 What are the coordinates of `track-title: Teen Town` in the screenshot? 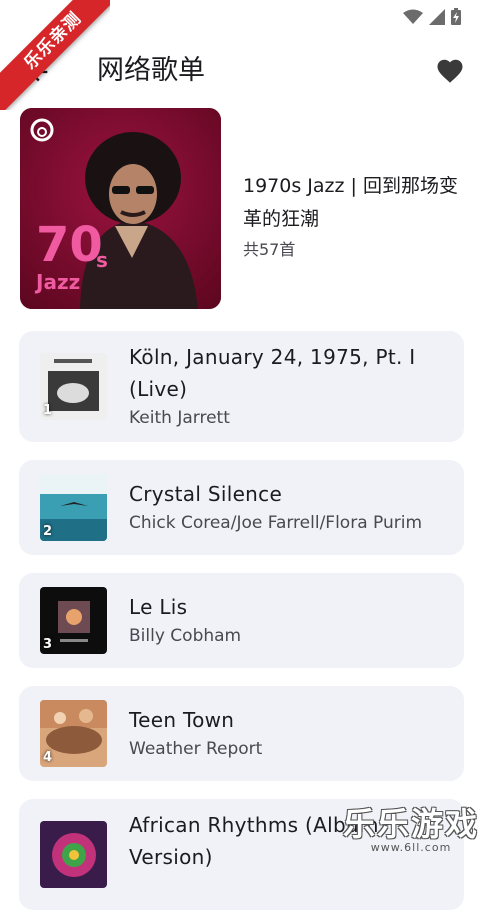 It's located at (182, 720).